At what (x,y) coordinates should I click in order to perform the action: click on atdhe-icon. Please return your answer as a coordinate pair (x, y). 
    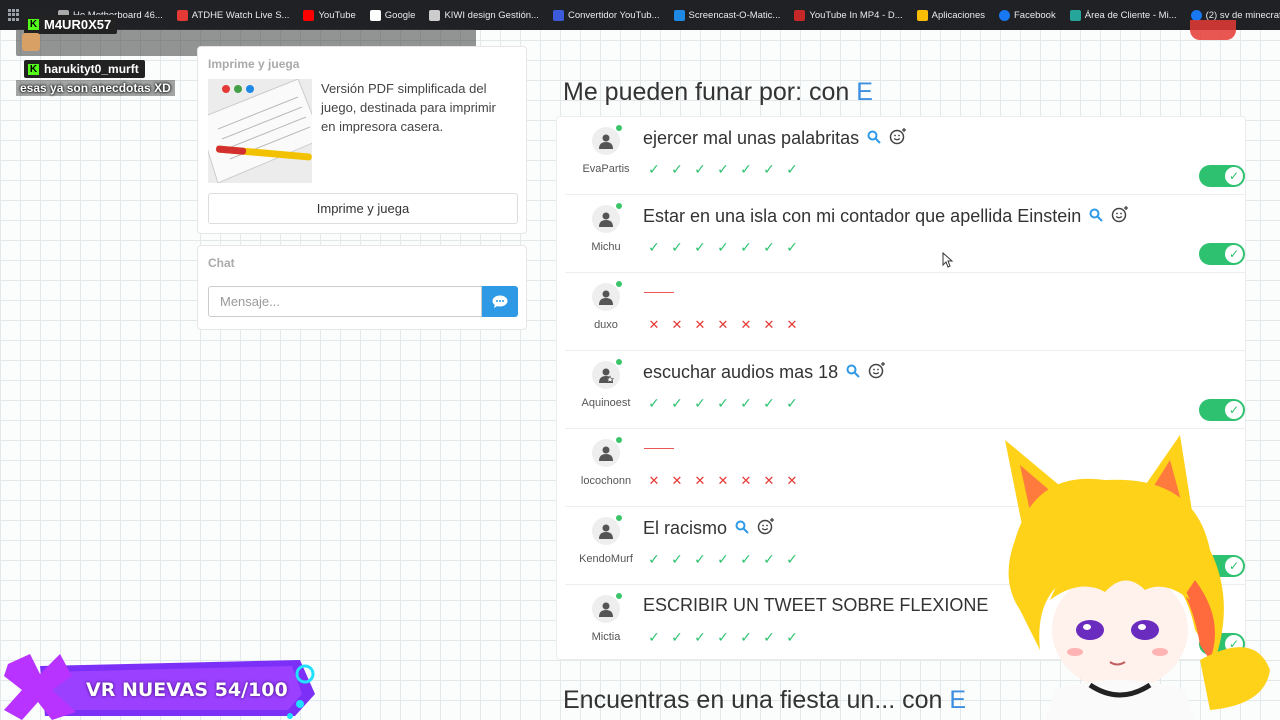
    Looking at the image, I should click on (182, 15).